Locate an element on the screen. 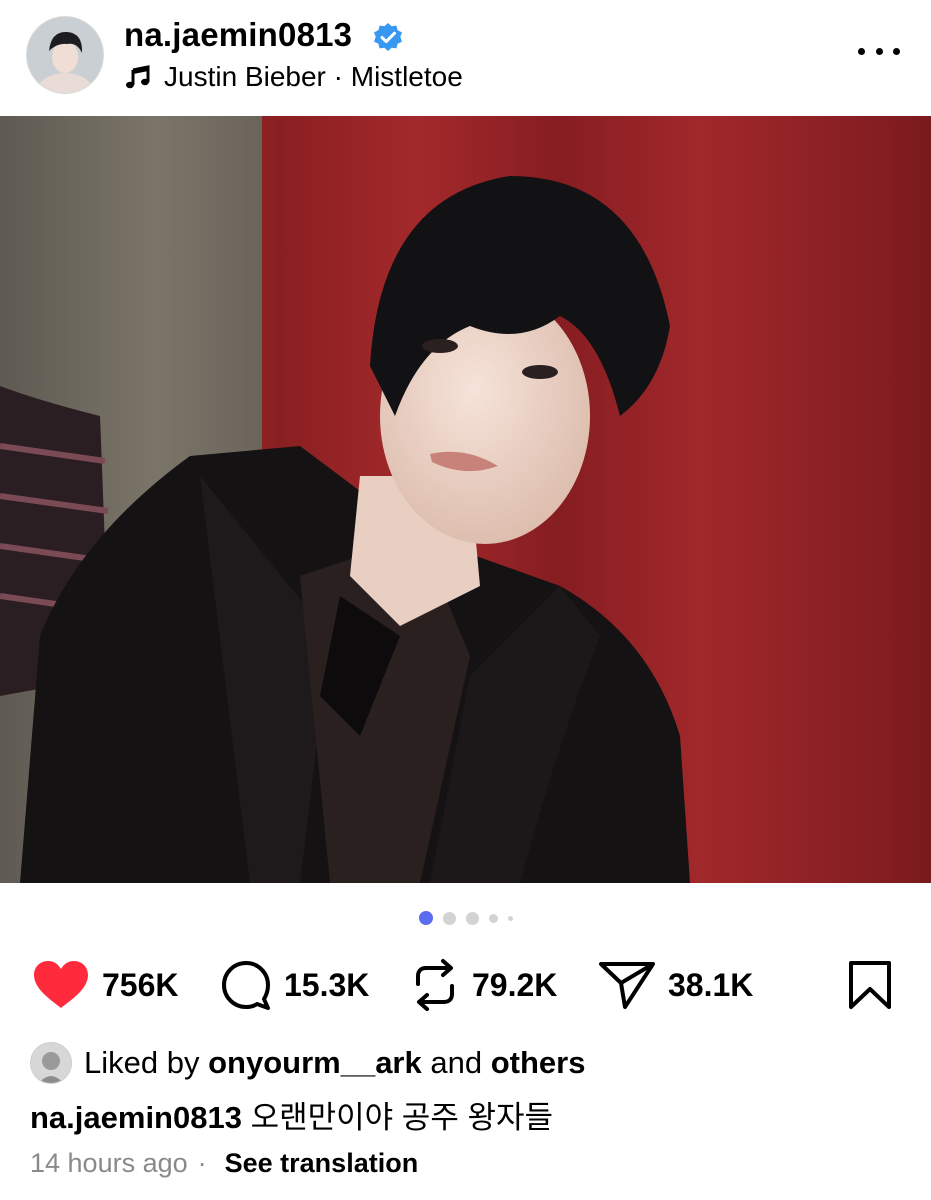 Image resolution: width=931 pixels, height=1200 pixels. carousel-indicator is located at coordinates (465, 918).